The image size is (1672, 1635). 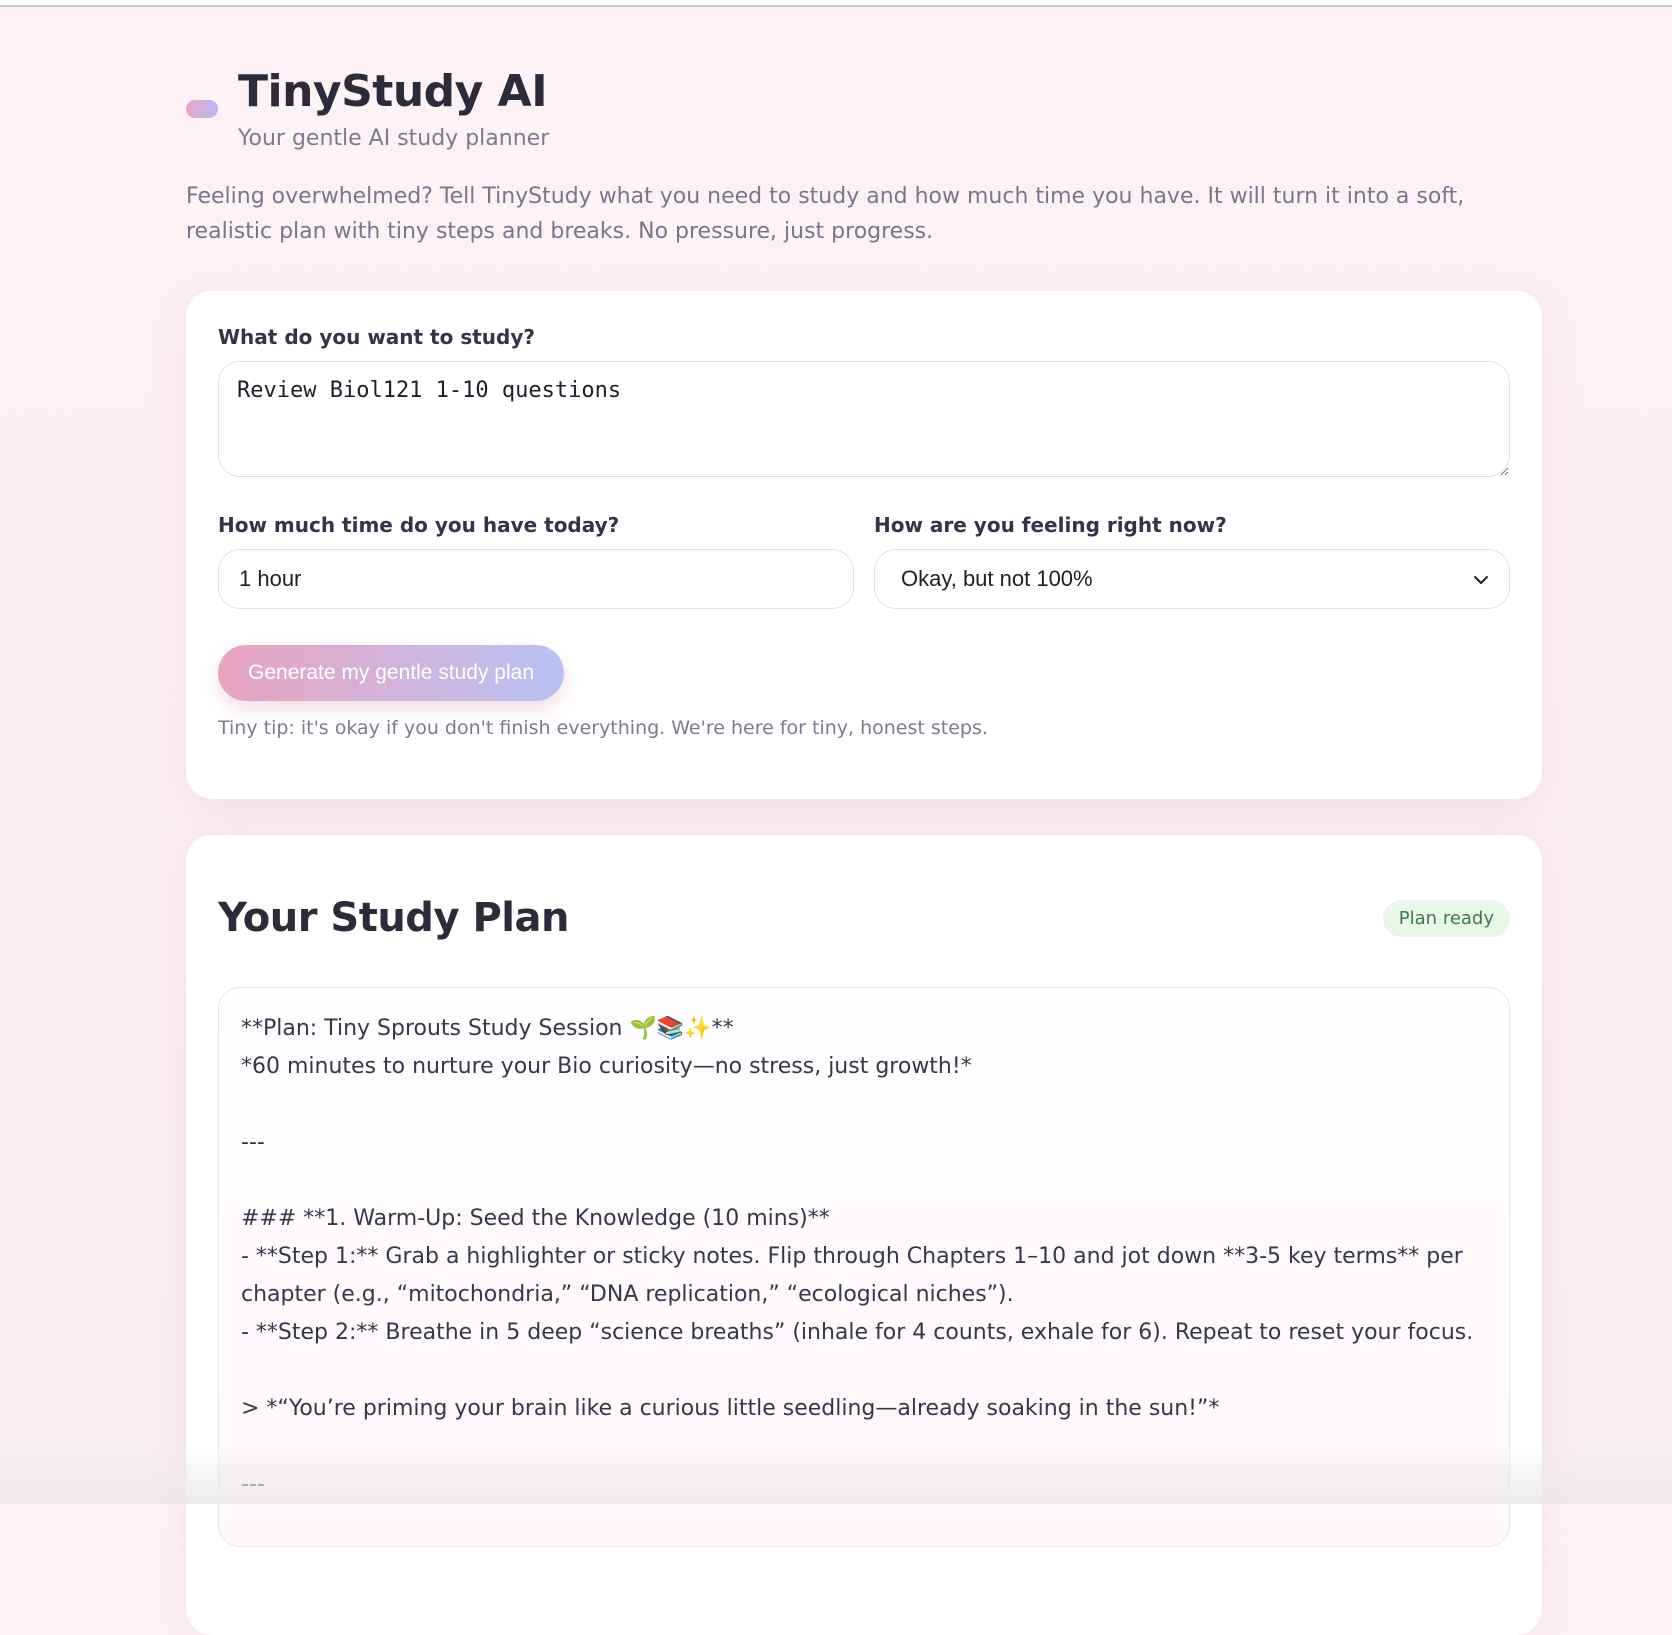 I want to click on plan-line: **Plan: Tiny Sprouts Study Session 🌱📚✨**, so click(x=487, y=1028).